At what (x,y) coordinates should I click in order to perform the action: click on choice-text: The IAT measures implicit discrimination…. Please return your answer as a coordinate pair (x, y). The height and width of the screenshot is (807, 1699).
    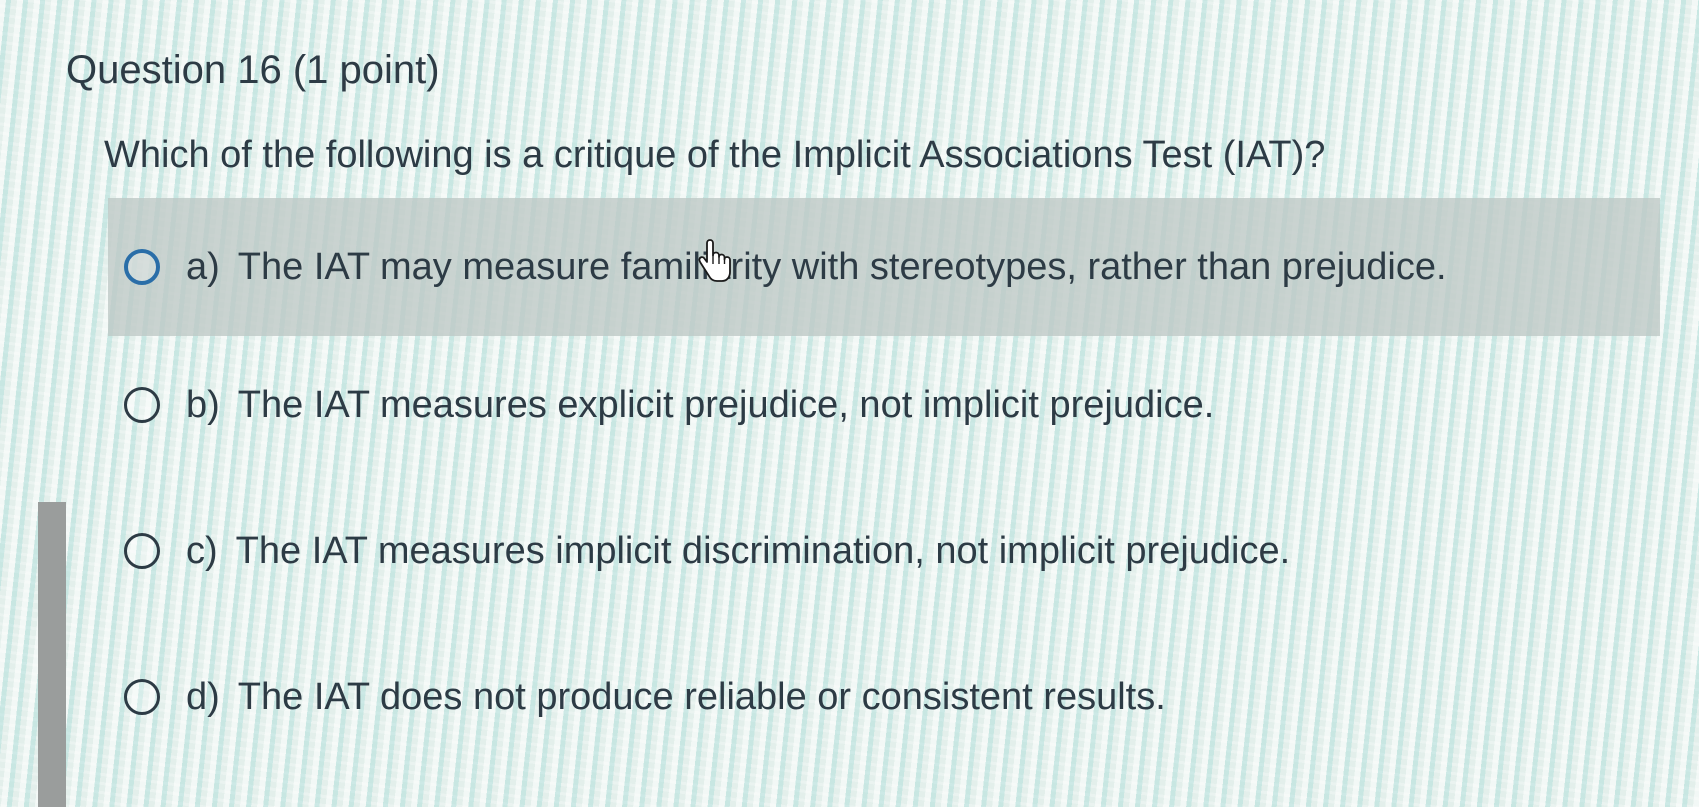
    Looking at the image, I should click on (763, 550).